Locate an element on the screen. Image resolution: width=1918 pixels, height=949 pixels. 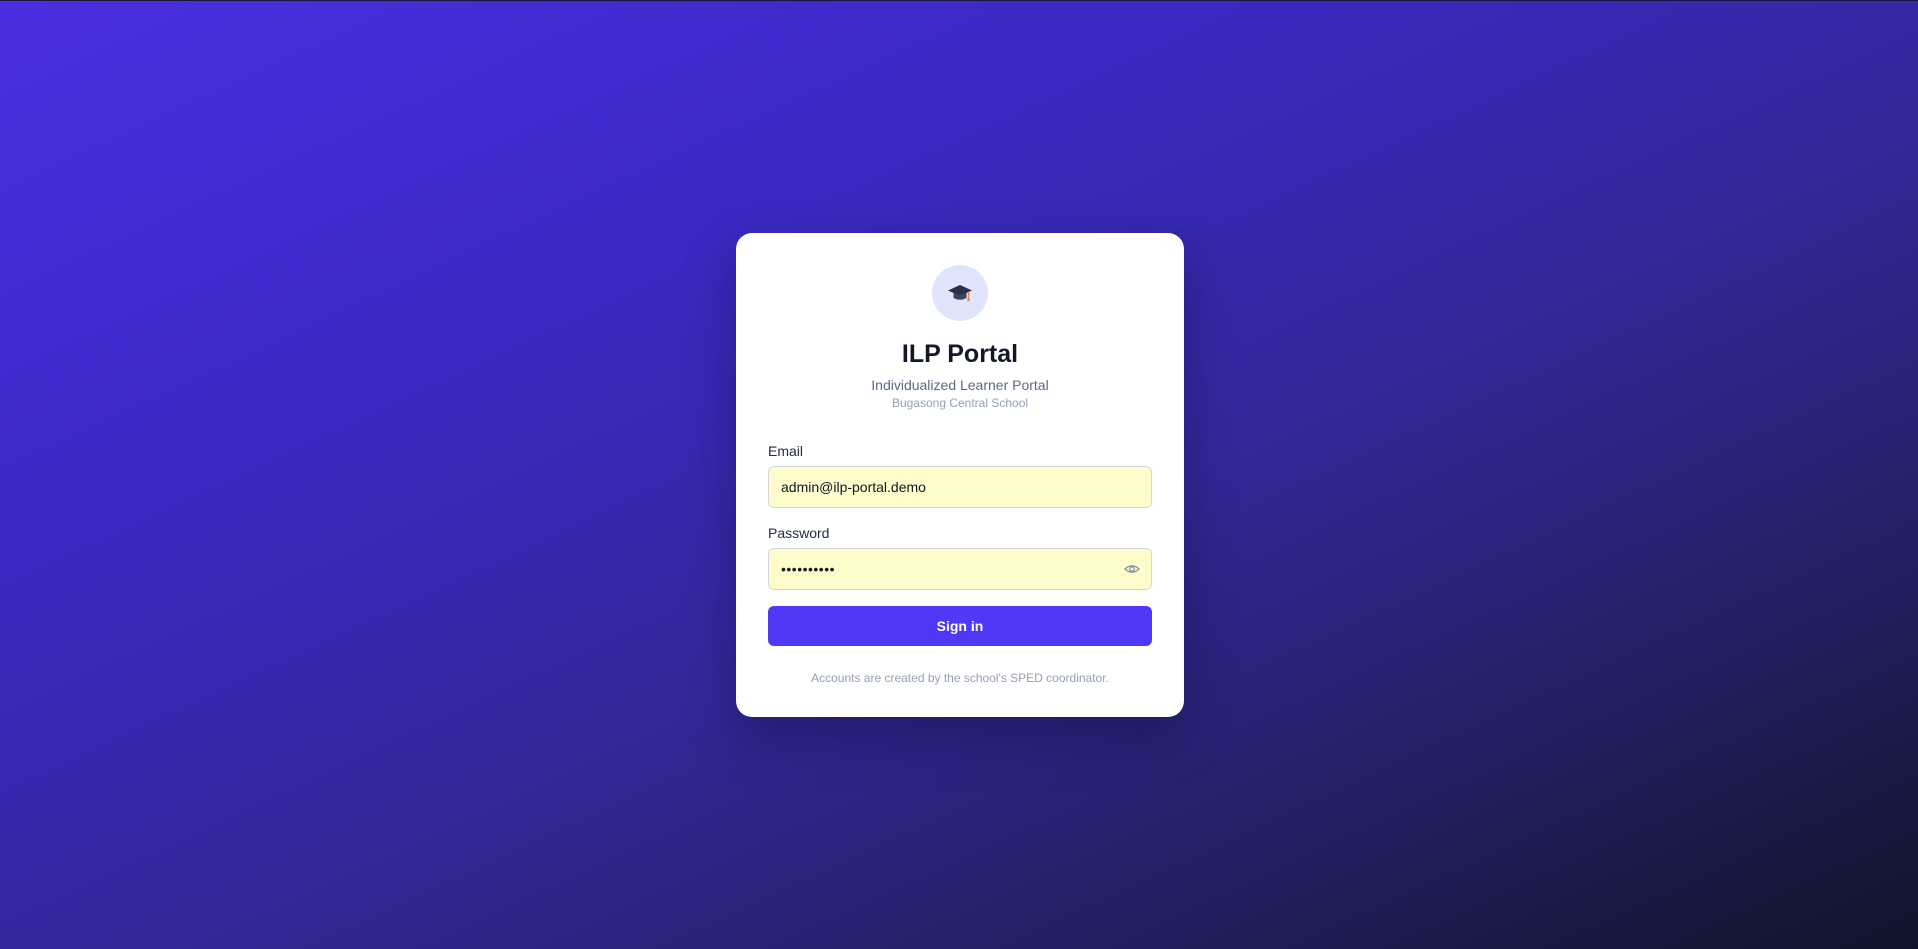
email-label: Email is located at coordinates (786, 451).